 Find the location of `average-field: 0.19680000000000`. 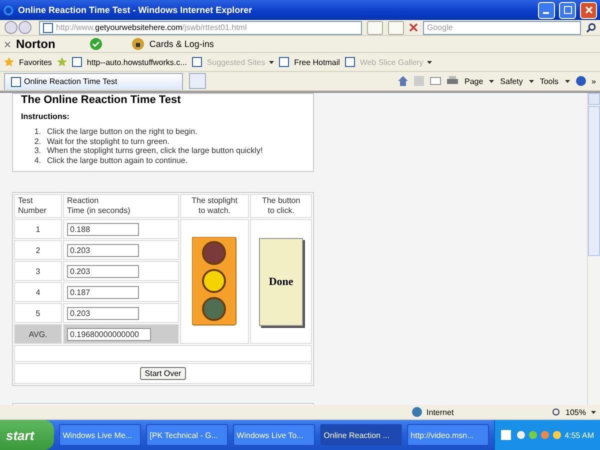

average-field: 0.19680000000000 is located at coordinates (109, 334).